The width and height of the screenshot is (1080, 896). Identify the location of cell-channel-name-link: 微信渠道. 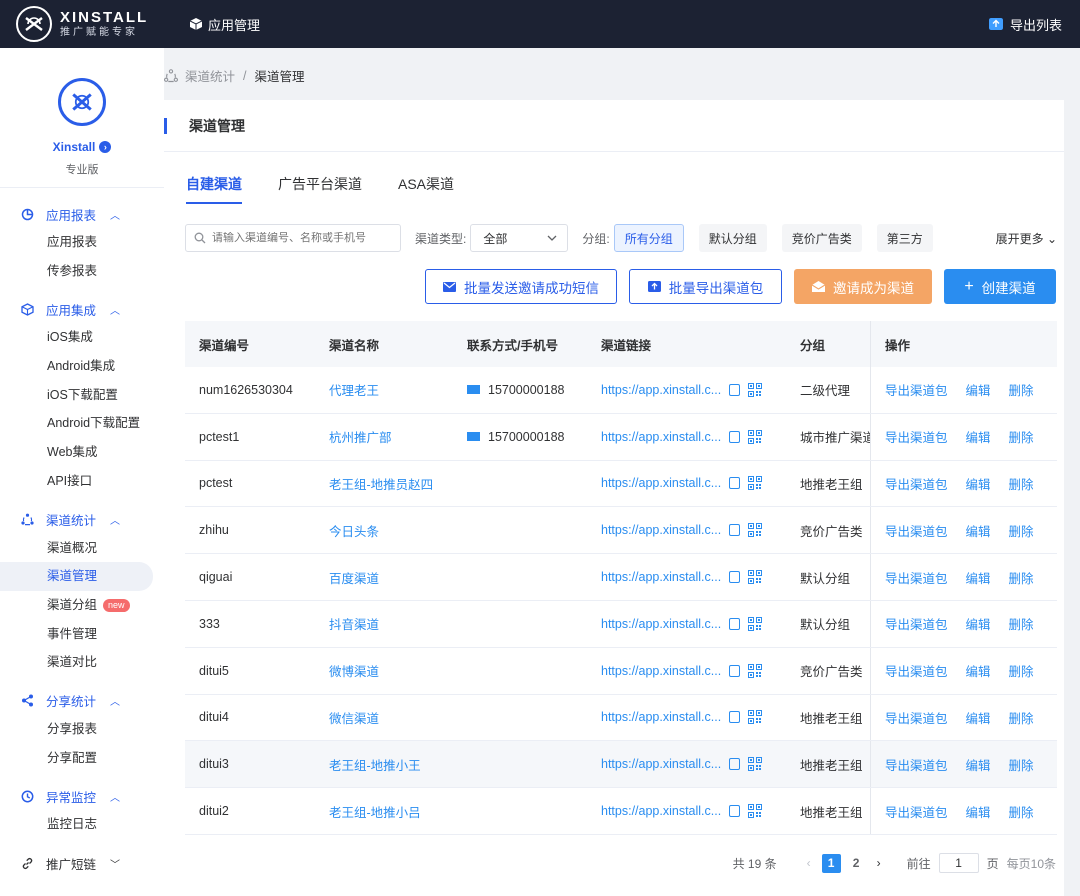
(354, 719).